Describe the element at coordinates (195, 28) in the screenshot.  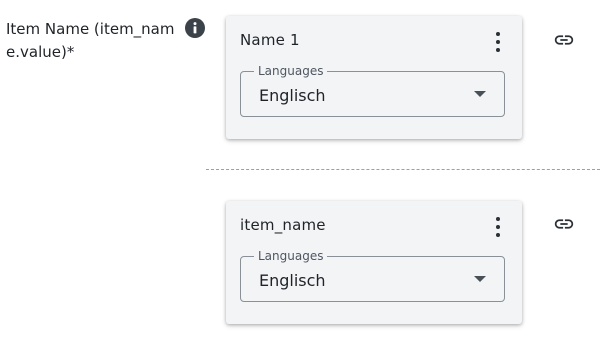
I see `info-icon` at that location.